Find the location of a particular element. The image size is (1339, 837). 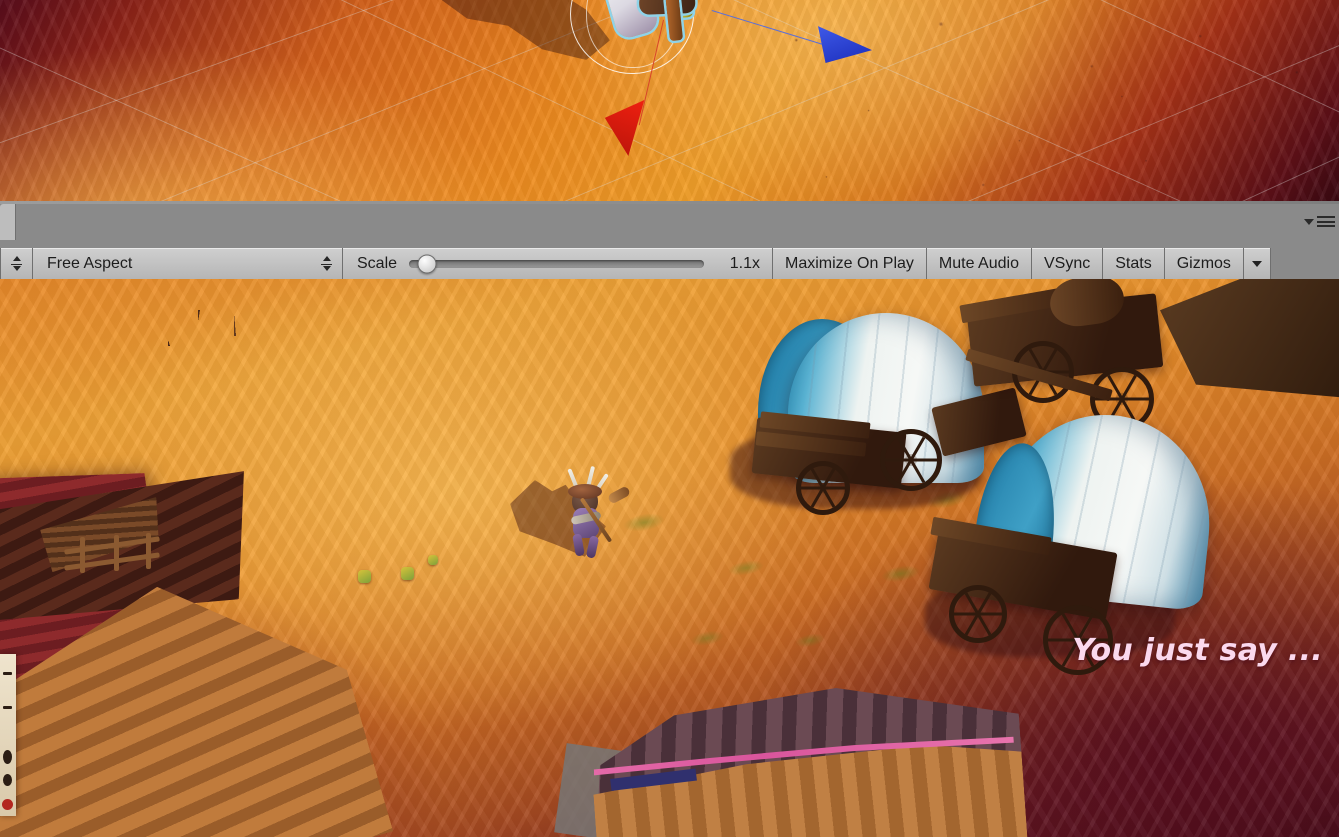

player-hat is located at coordinates (585, 491).